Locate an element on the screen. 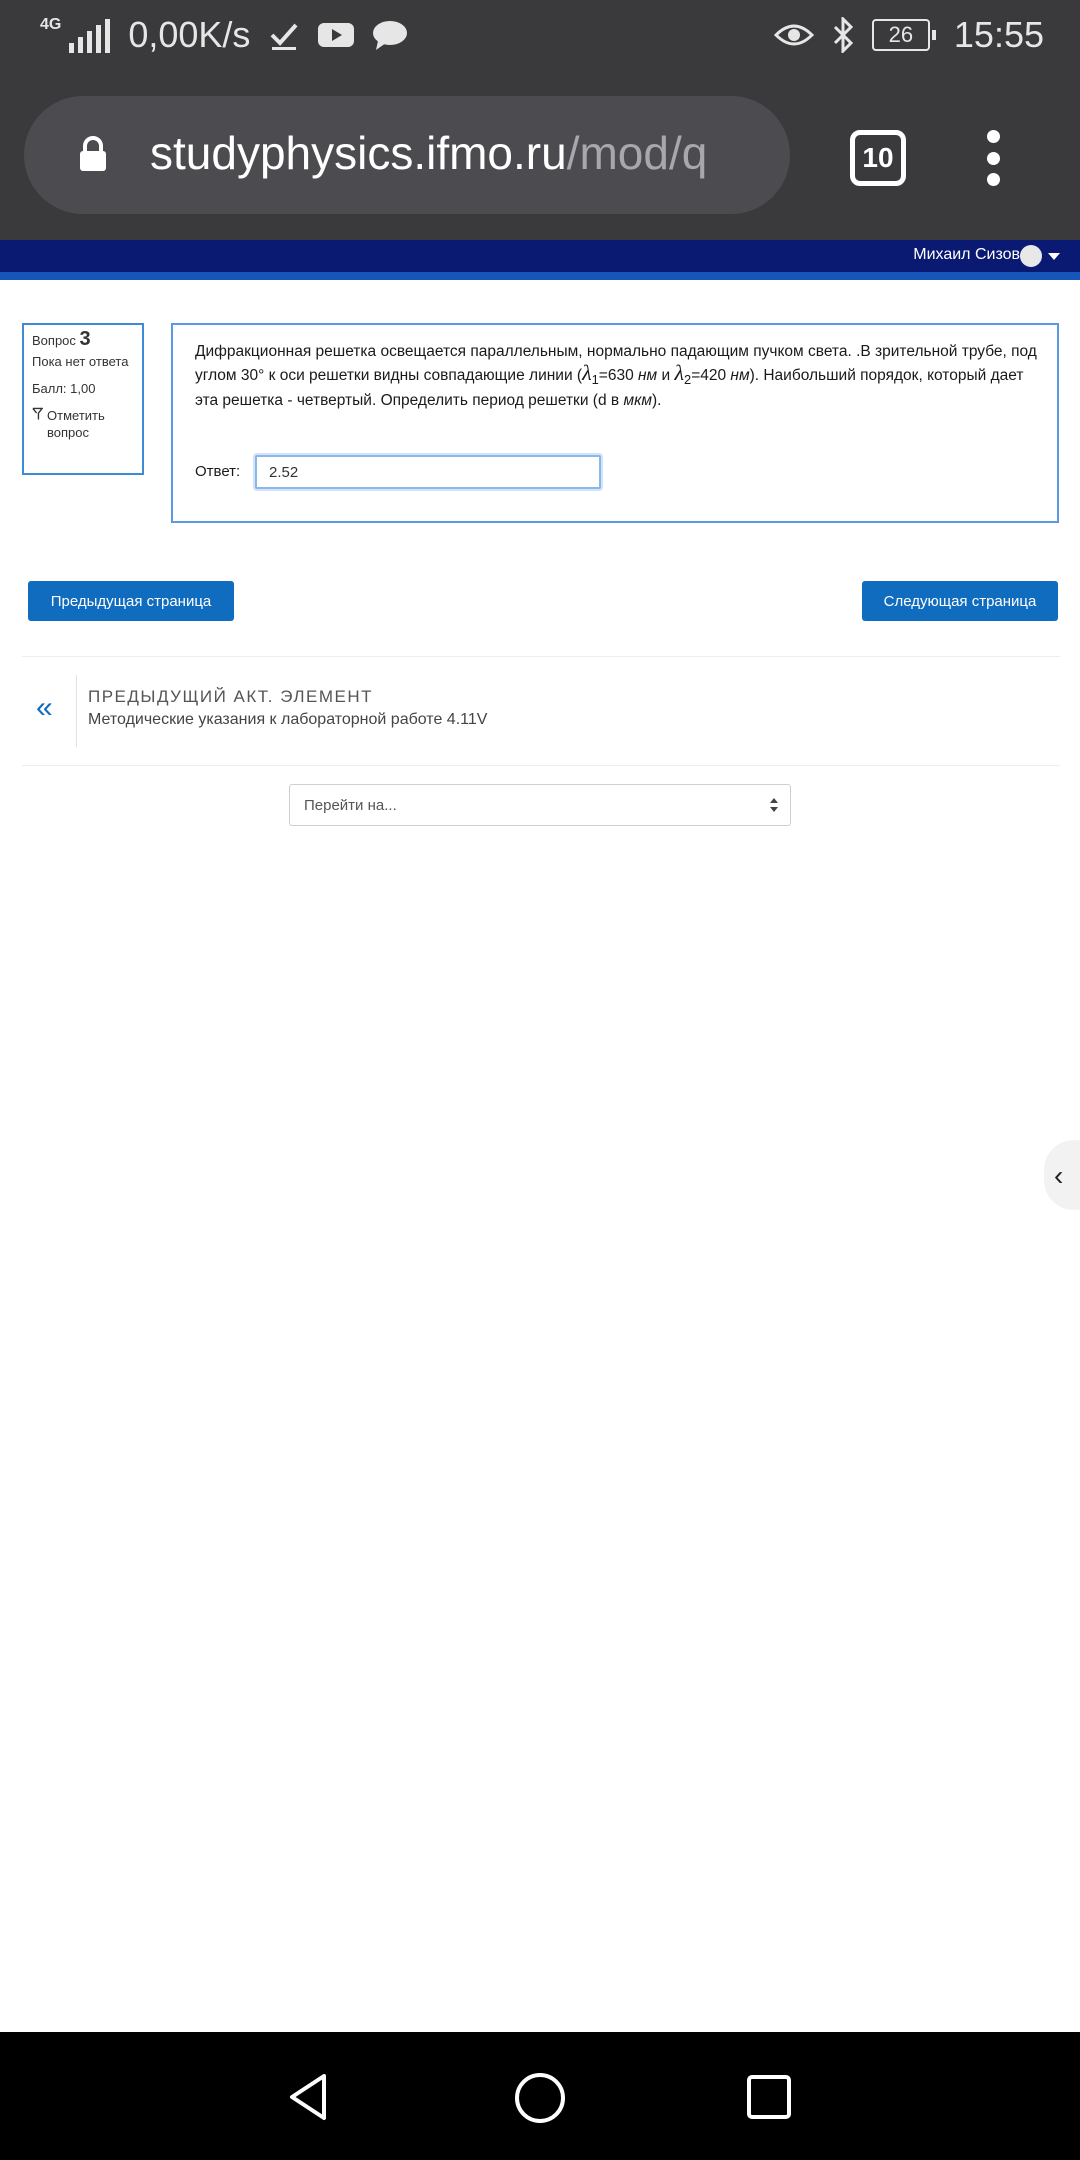 This screenshot has width=1080, height=2160. recents-icon is located at coordinates (769, 2097).